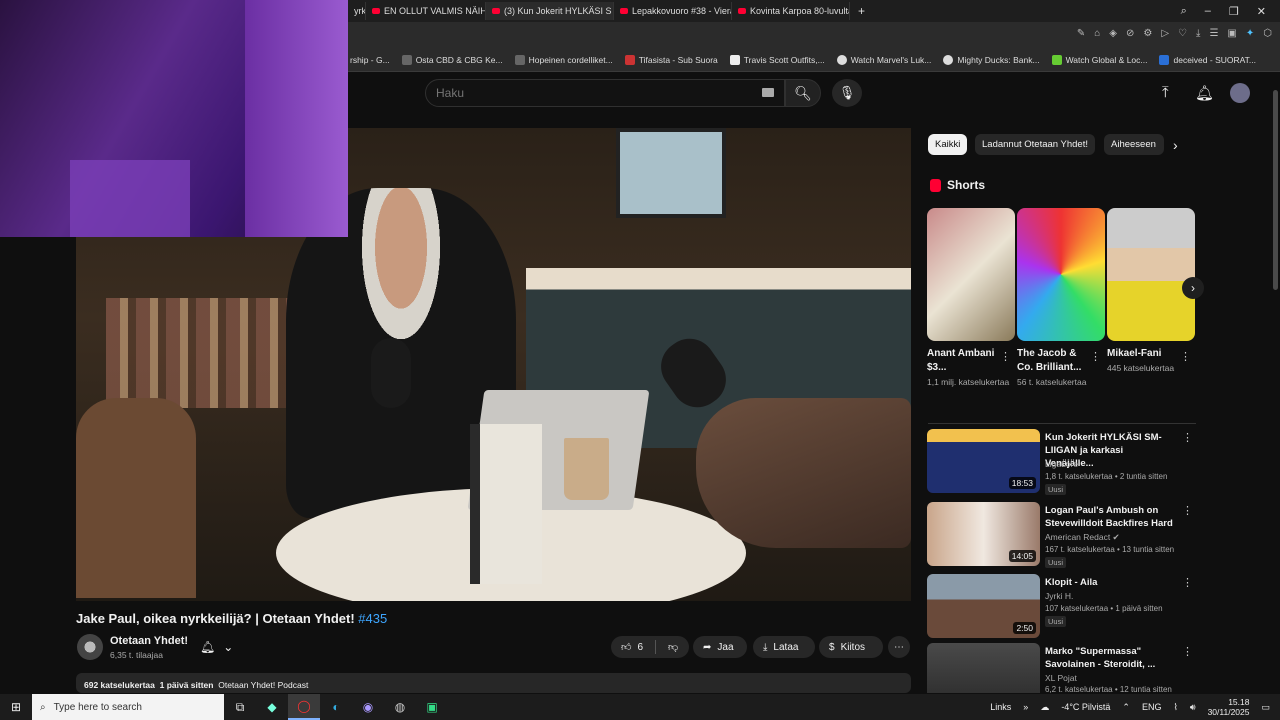 The image size is (1280, 720). Describe the element at coordinates (983, 668) in the screenshot. I see `video-thumbnail` at that location.